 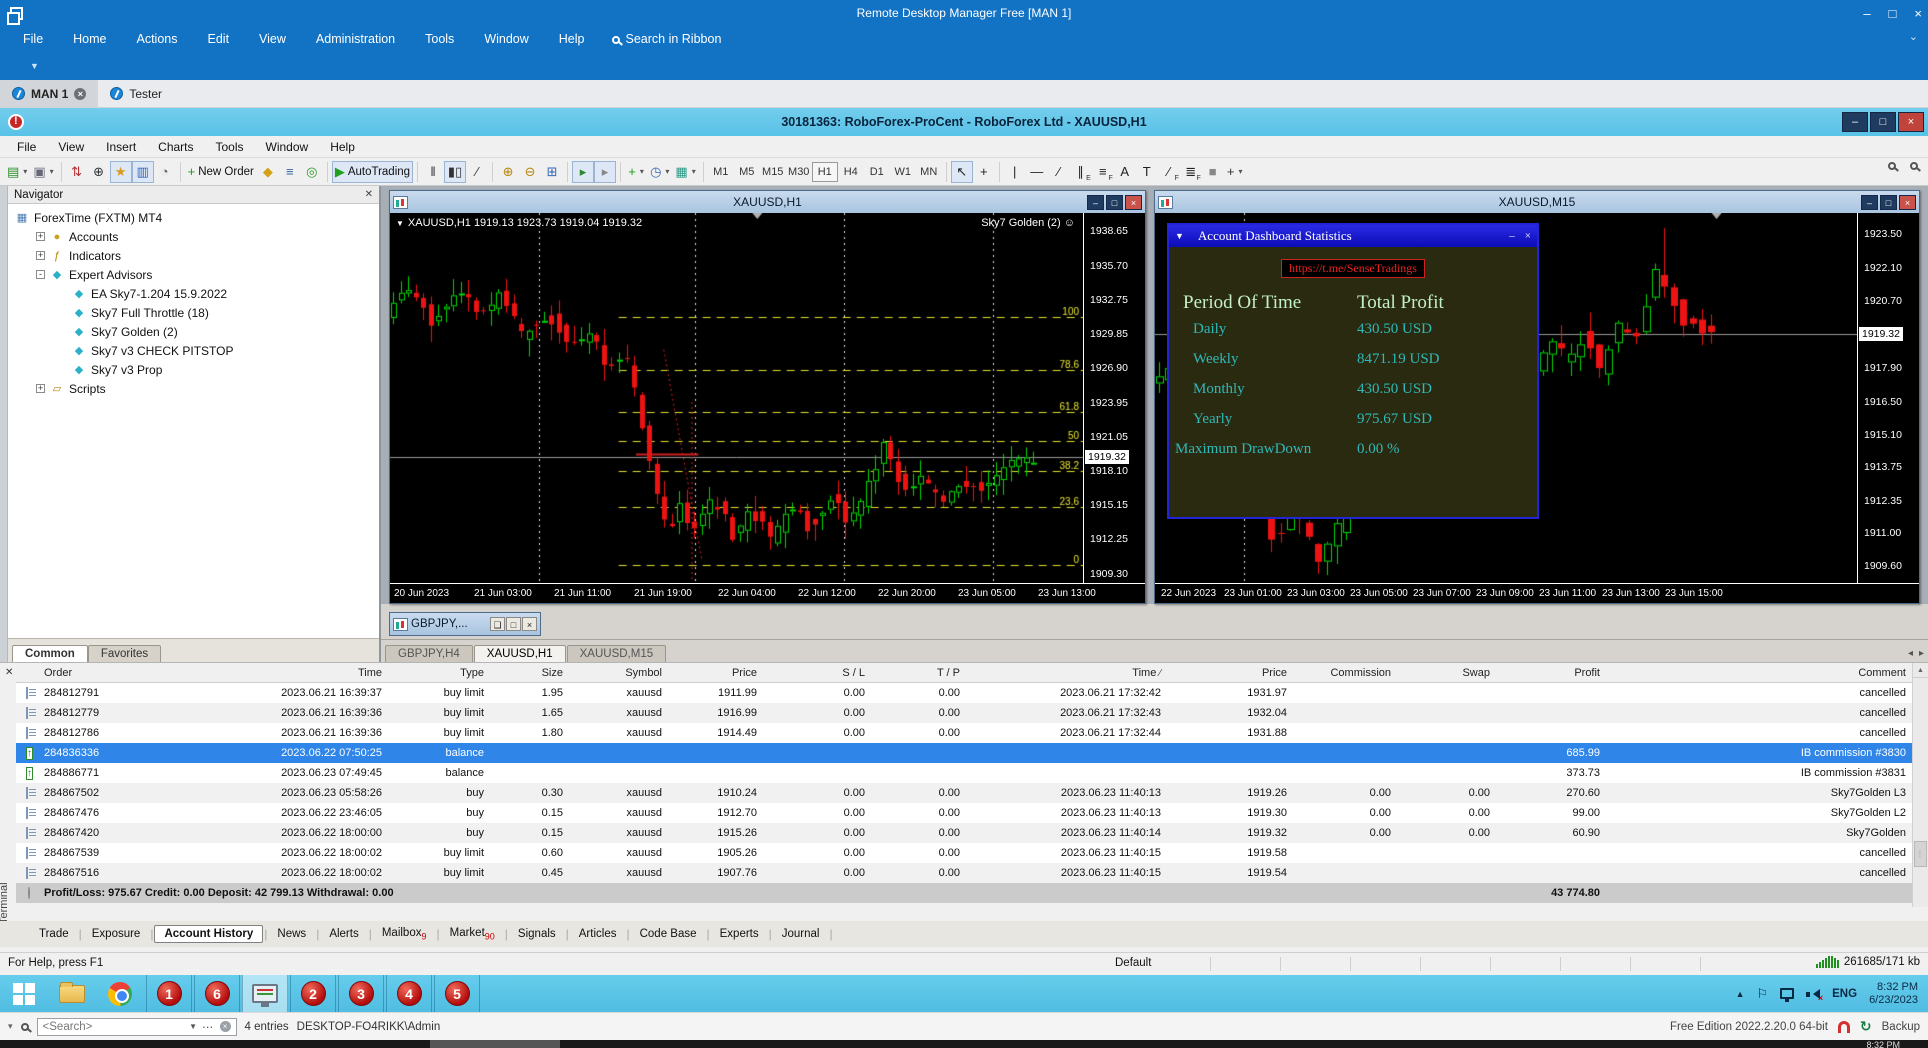 What do you see at coordinates (120, 171) in the screenshot?
I see `navigator-button: ★` at bounding box center [120, 171].